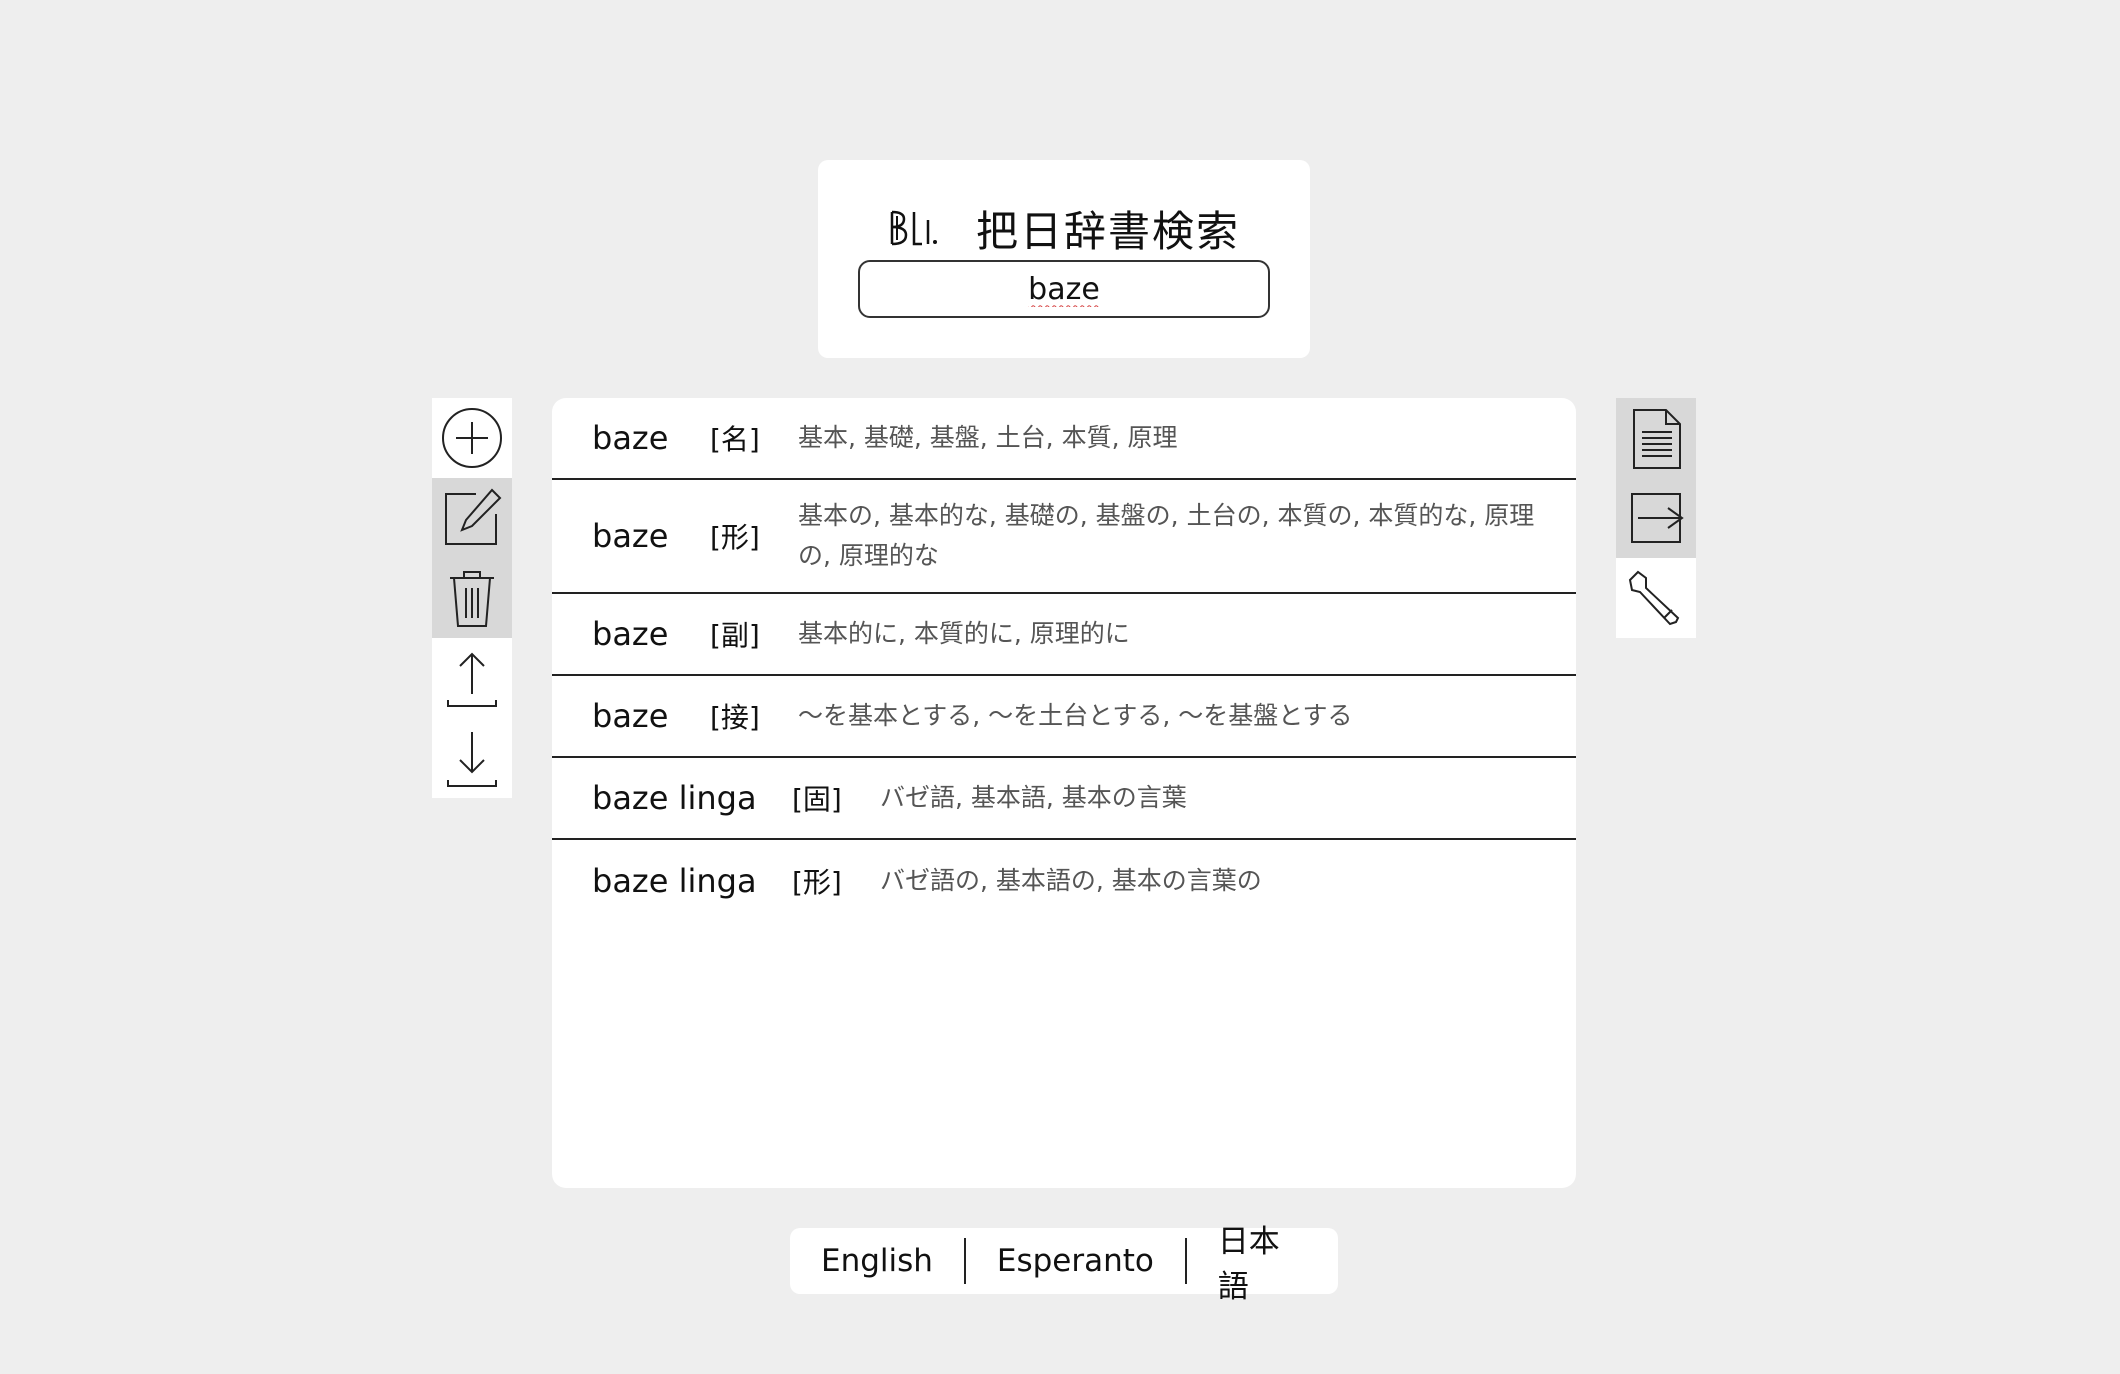  I want to click on language-switcher: English Esperanto 日本語, so click(1064, 1264).